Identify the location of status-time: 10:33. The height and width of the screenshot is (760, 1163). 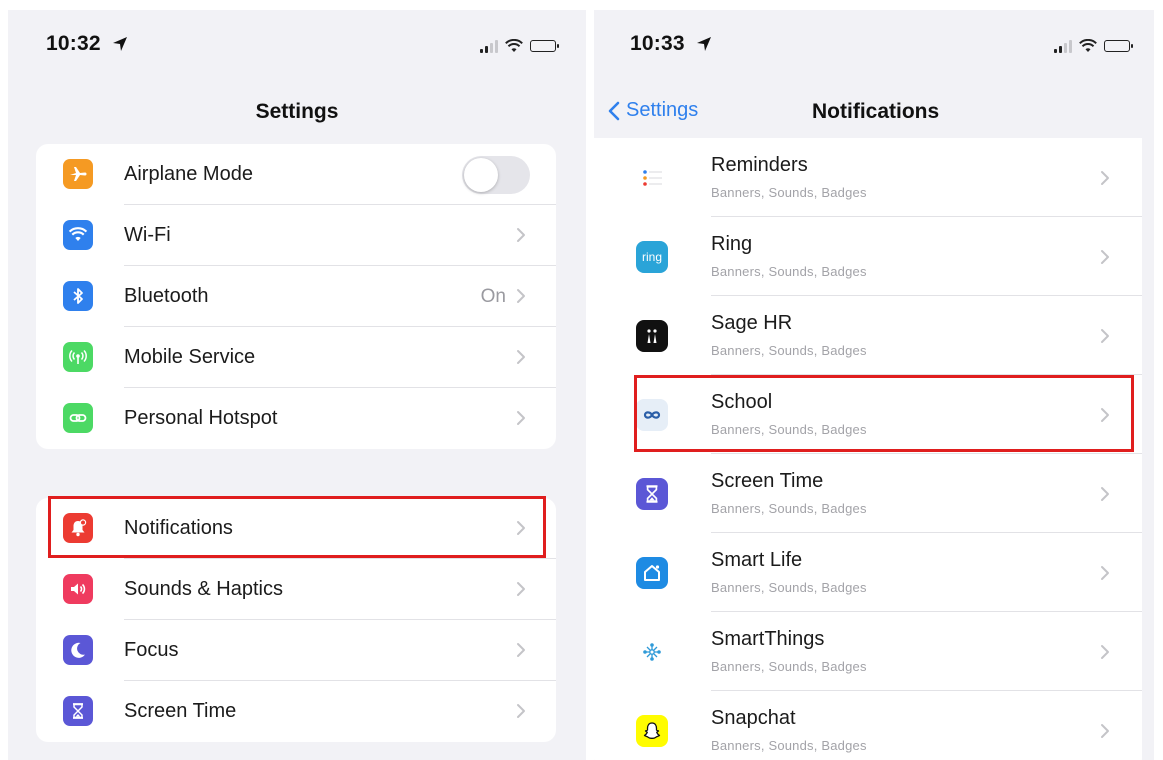
(657, 43).